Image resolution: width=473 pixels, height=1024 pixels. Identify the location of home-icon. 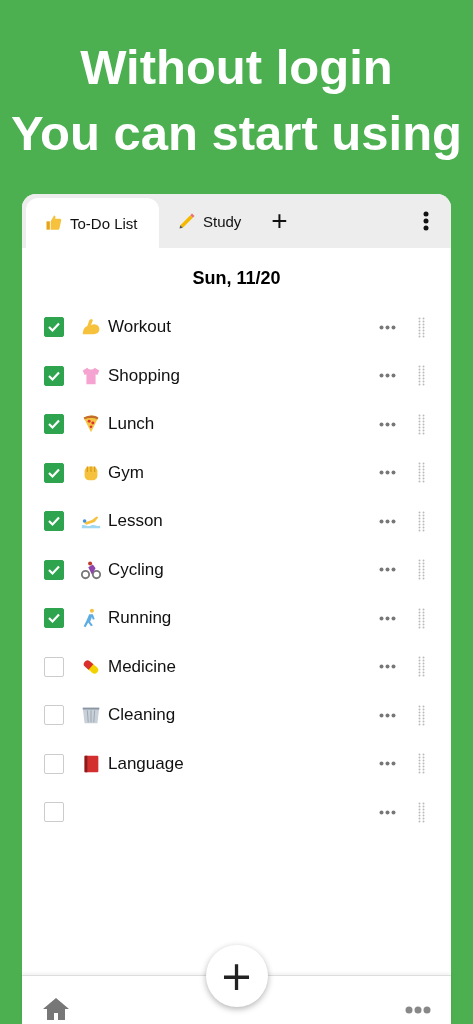
(56, 1008).